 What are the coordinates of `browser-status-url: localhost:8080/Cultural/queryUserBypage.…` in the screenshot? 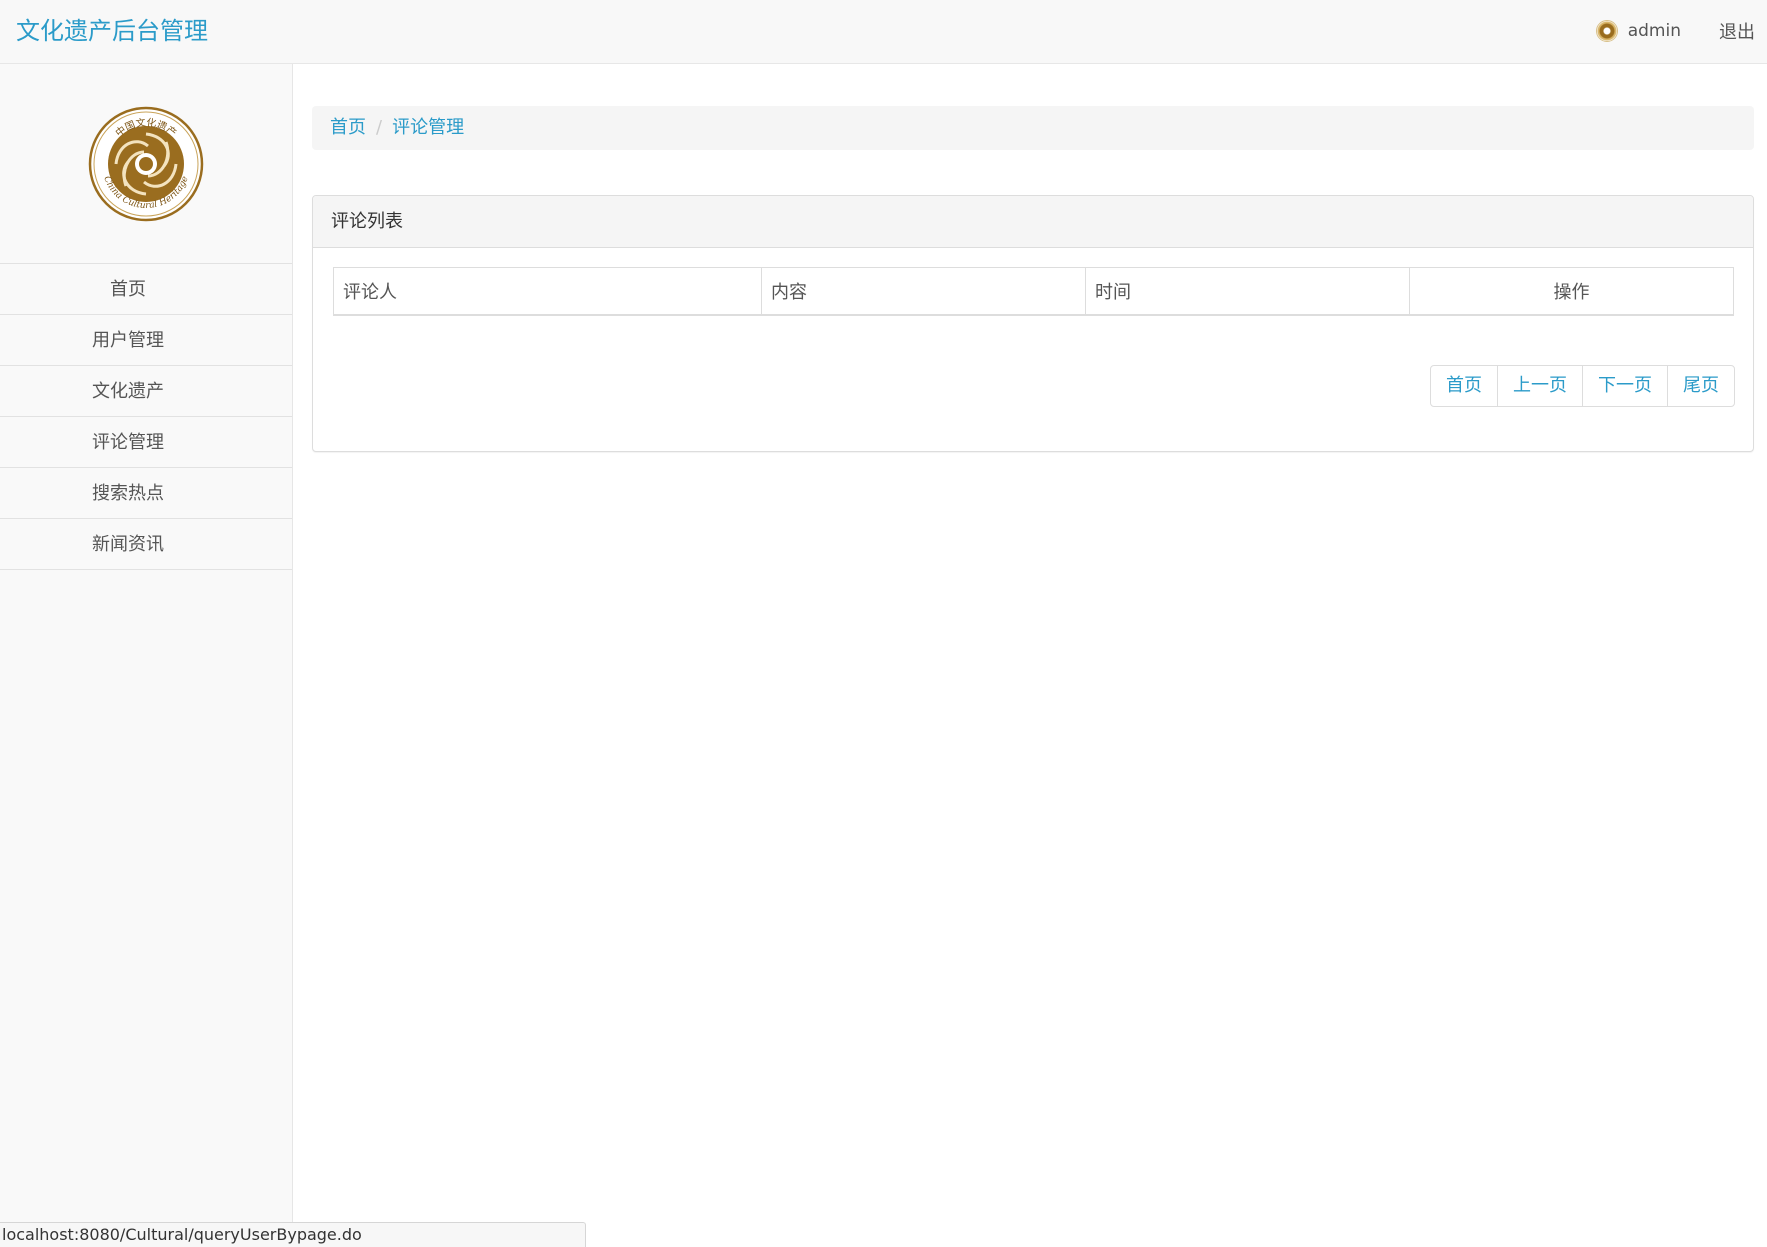 It's located at (293, 1234).